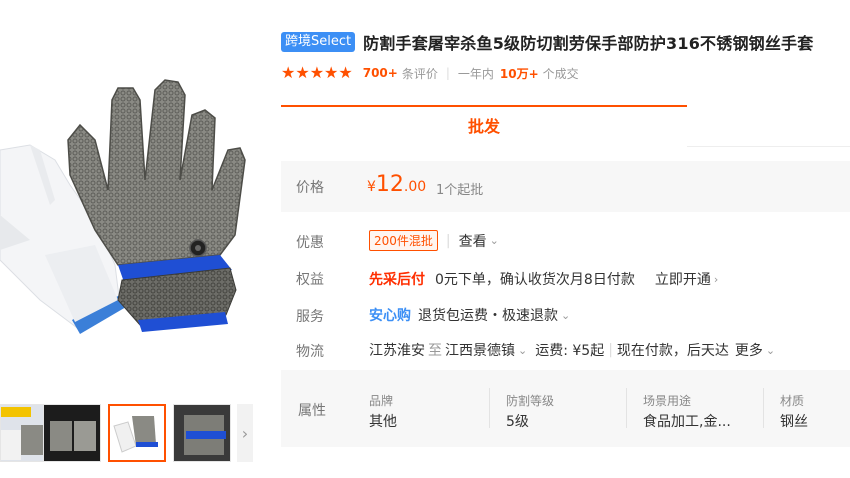 The image size is (850, 478). I want to click on service-row: 安心购 退货包运费・极速退款 ⌄, so click(469, 315).